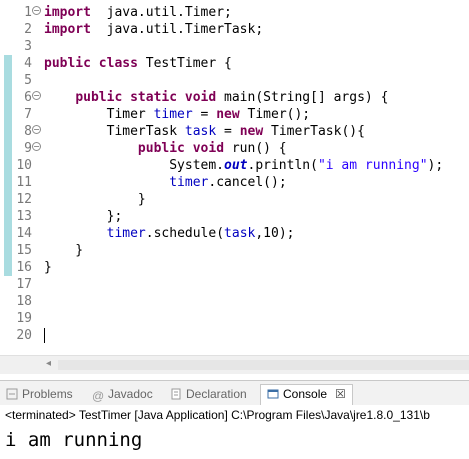 The height and width of the screenshot is (459, 469). Describe the element at coordinates (24, 216) in the screenshot. I see `line-number: 13` at that location.